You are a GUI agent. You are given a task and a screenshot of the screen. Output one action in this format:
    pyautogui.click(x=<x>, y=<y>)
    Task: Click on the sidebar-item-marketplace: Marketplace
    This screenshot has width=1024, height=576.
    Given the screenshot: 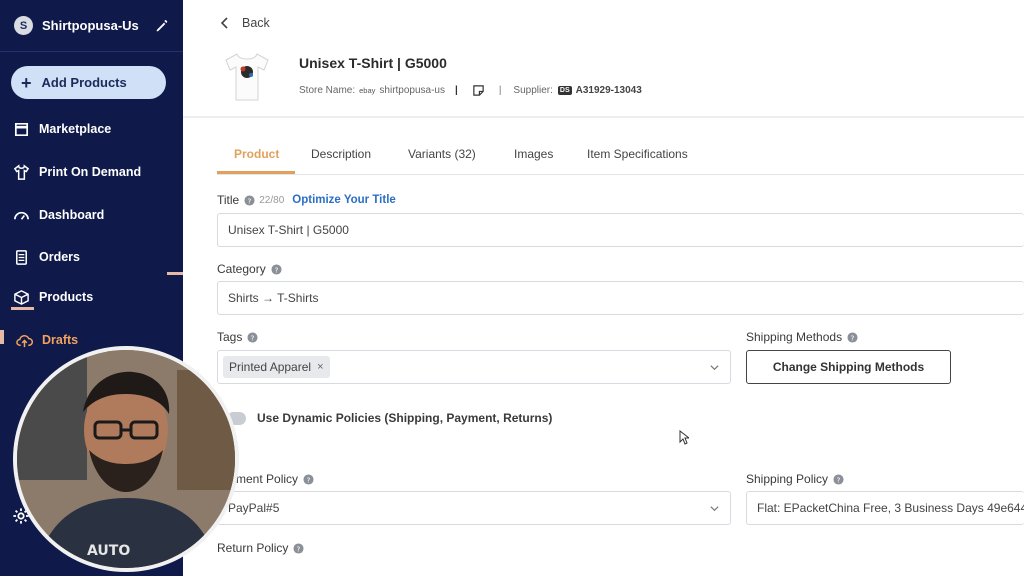 What is the action you would take?
    pyautogui.click(x=91, y=129)
    